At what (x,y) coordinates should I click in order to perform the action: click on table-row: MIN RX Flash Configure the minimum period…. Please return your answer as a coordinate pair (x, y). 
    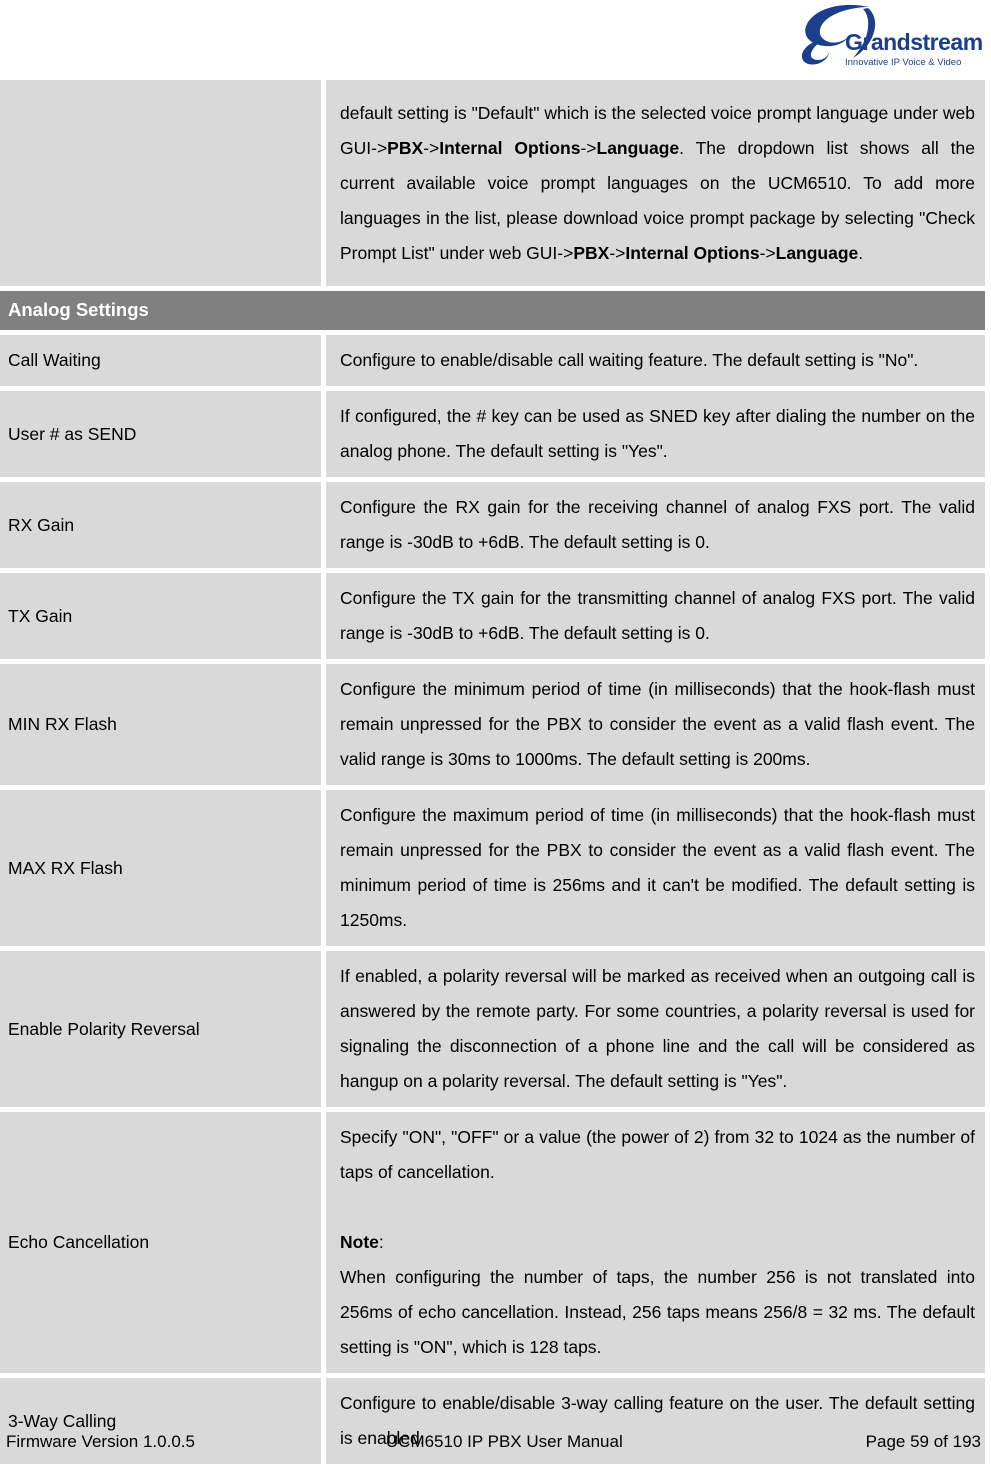
    Looking at the image, I should click on (492, 727).